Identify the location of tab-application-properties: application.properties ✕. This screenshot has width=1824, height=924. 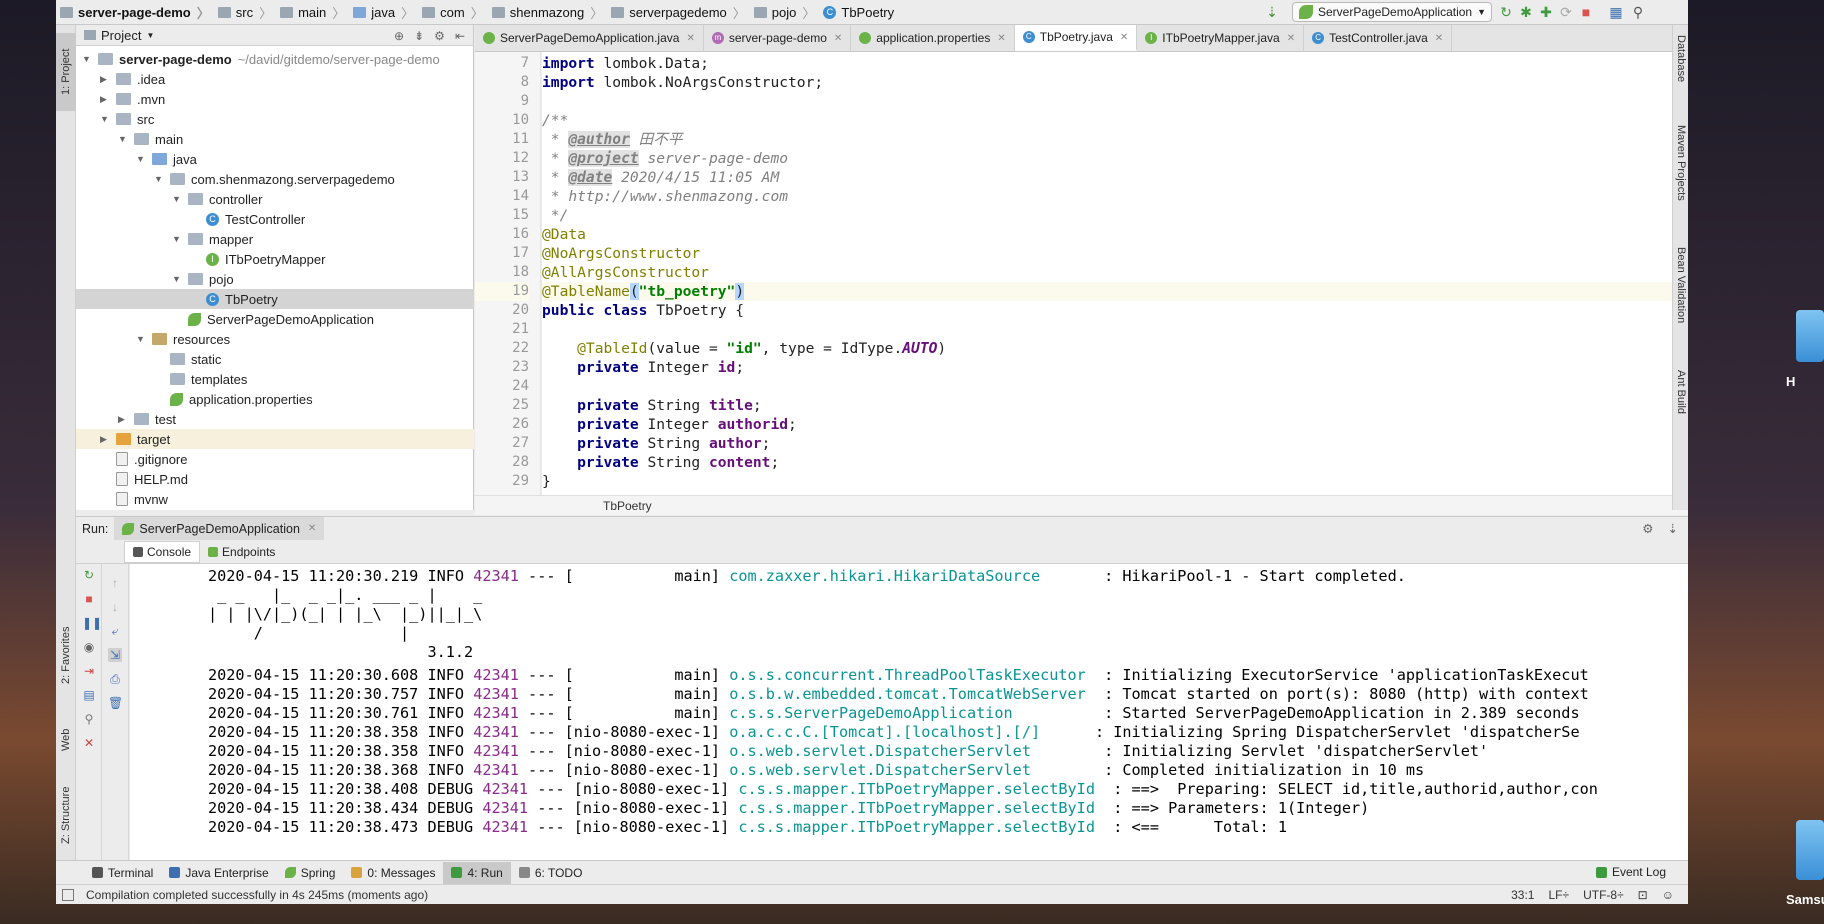
(933, 38).